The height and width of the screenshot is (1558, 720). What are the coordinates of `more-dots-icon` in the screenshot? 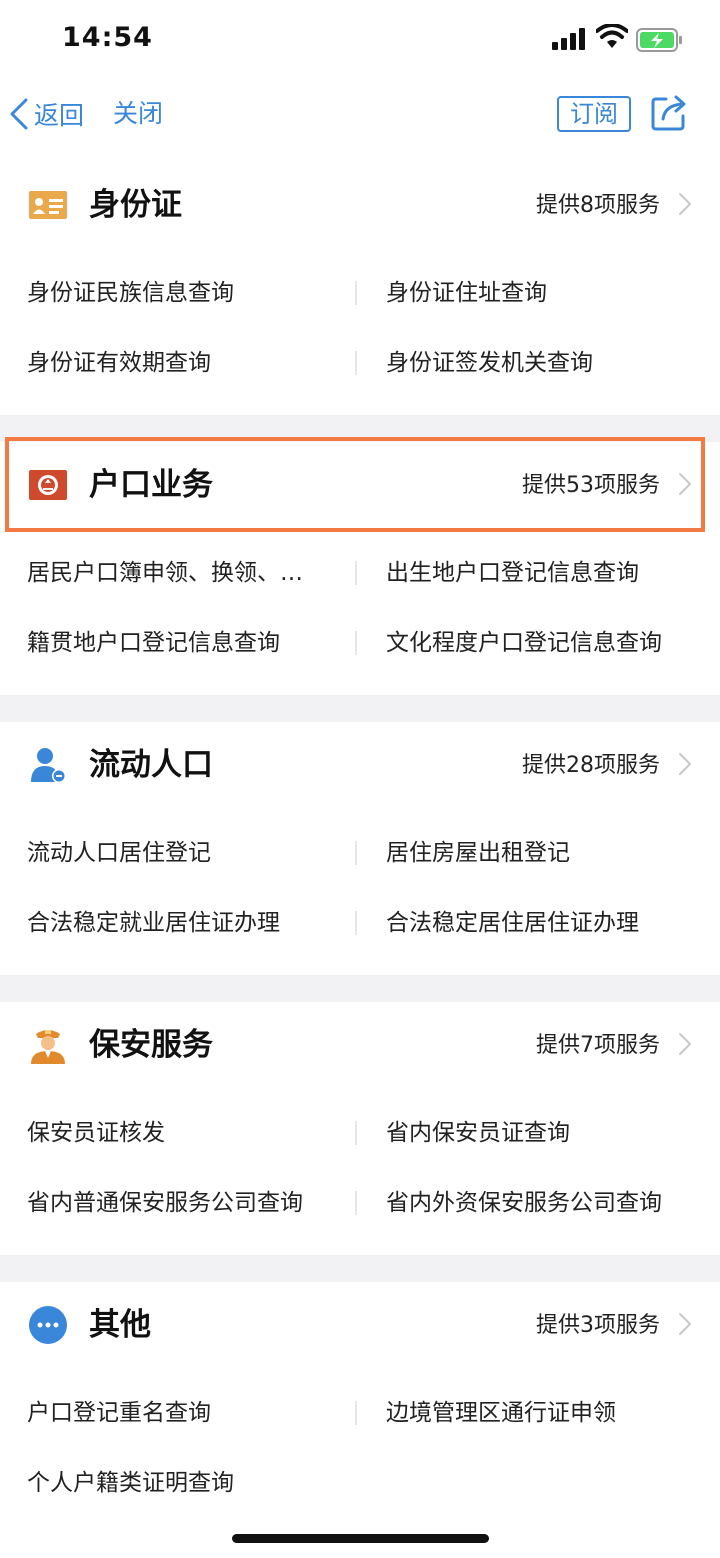 It's located at (48, 1325).